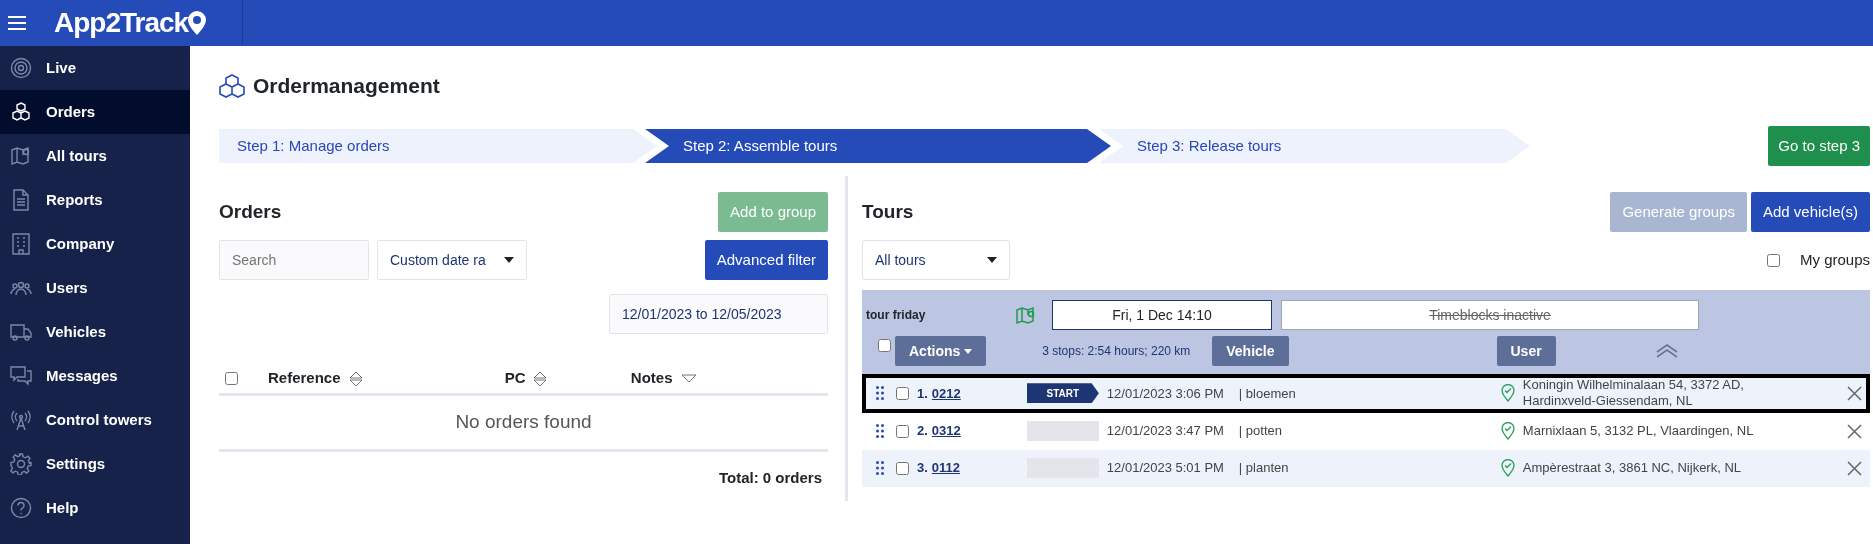  I want to click on document-icon, so click(21, 200).